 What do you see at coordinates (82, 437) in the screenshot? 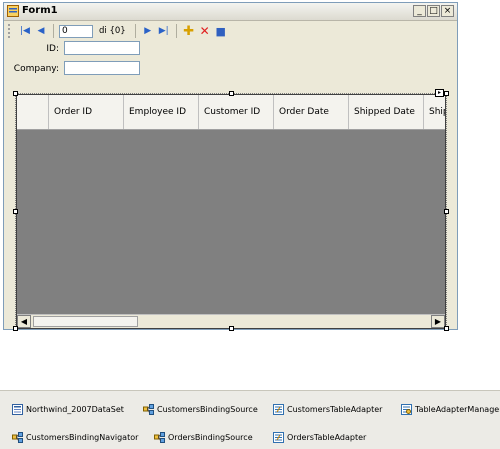
I see `tray-item-label: CustomersBindingNavigator` at bounding box center [82, 437].